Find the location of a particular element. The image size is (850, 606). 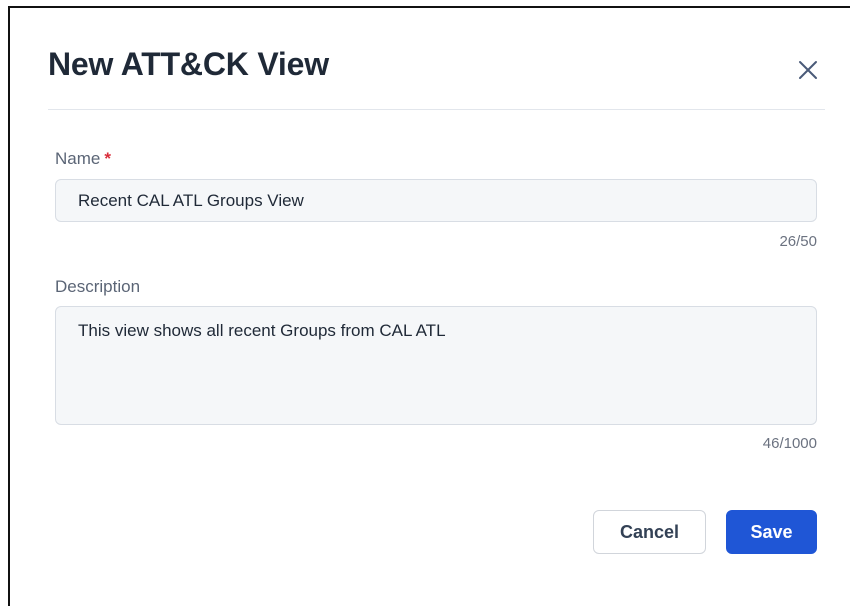

name-label-text: Name is located at coordinates (78, 158).